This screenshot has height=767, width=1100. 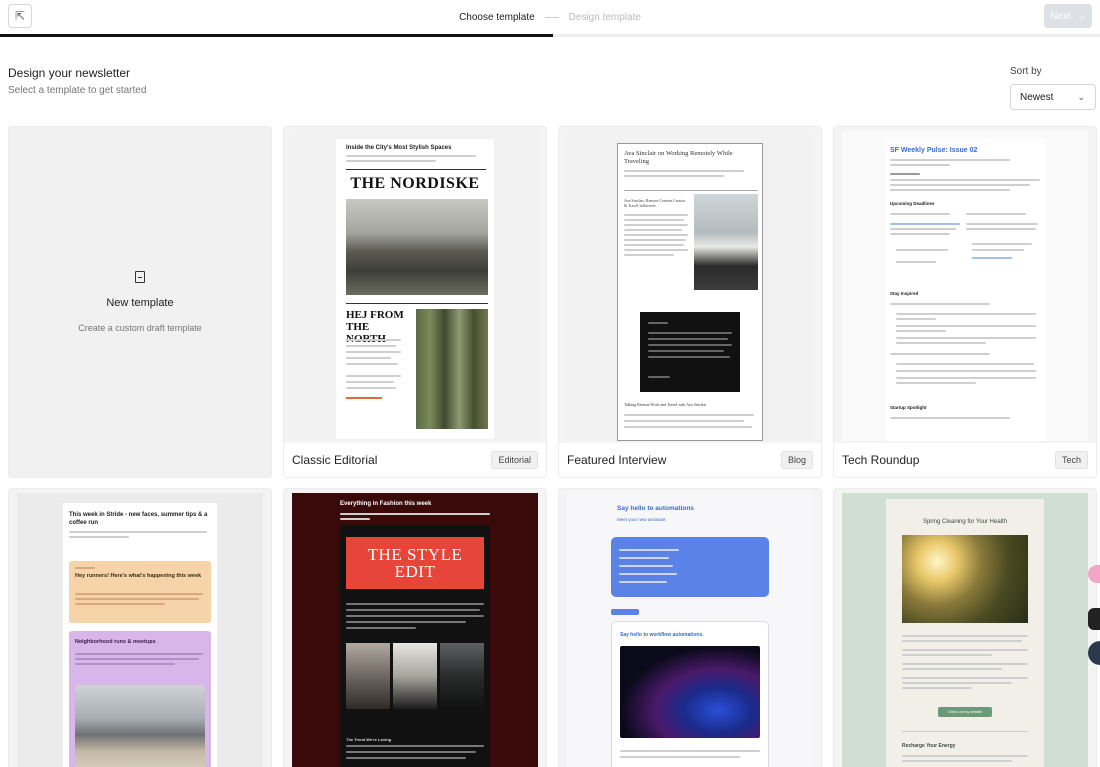 I want to click on template-tag: Blog, so click(x=796, y=460).